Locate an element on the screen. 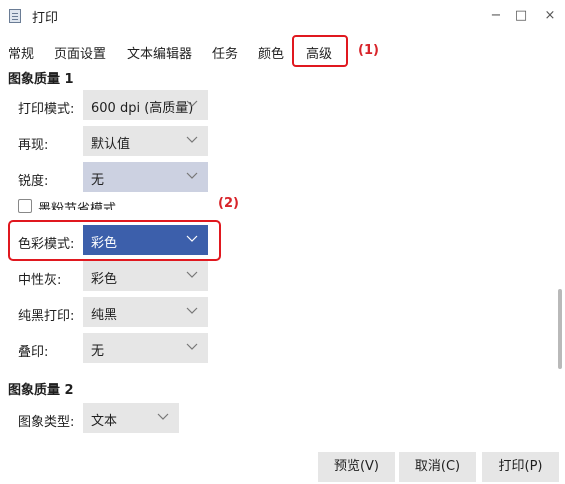 The height and width of the screenshot is (484, 565). scrollbar is located at coordinates (560, 256).